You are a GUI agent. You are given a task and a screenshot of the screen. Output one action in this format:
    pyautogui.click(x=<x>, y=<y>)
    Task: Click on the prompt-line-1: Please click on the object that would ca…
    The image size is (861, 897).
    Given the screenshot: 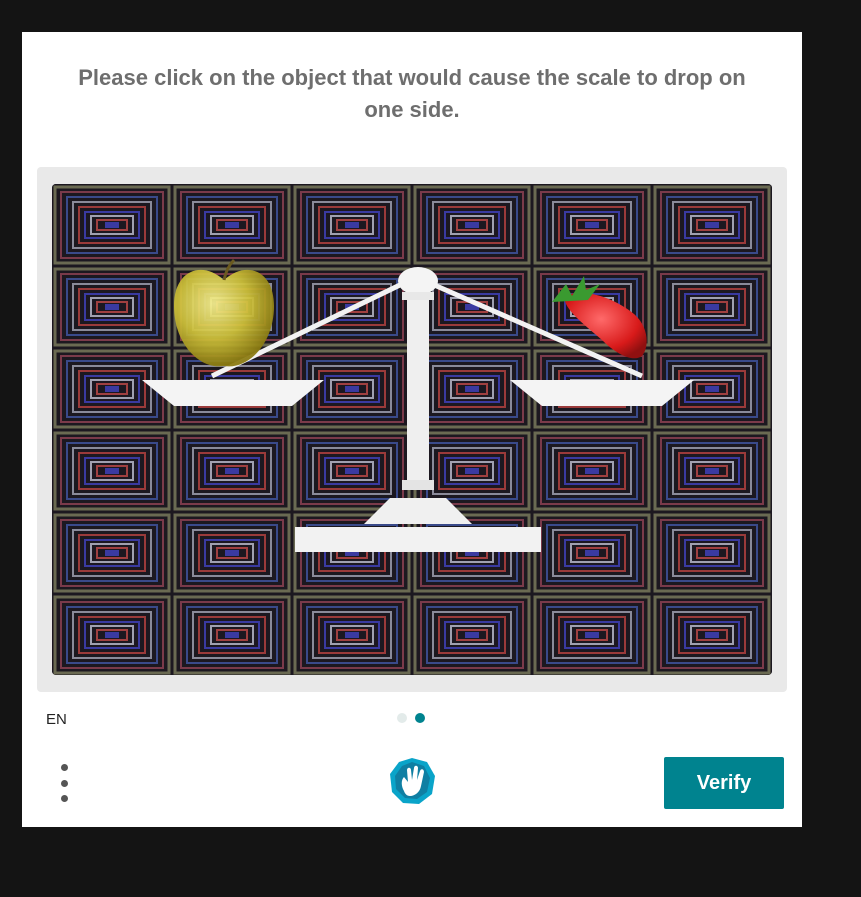 What is the action you would take?
    pyautogui.click(x=412, y=77)
    